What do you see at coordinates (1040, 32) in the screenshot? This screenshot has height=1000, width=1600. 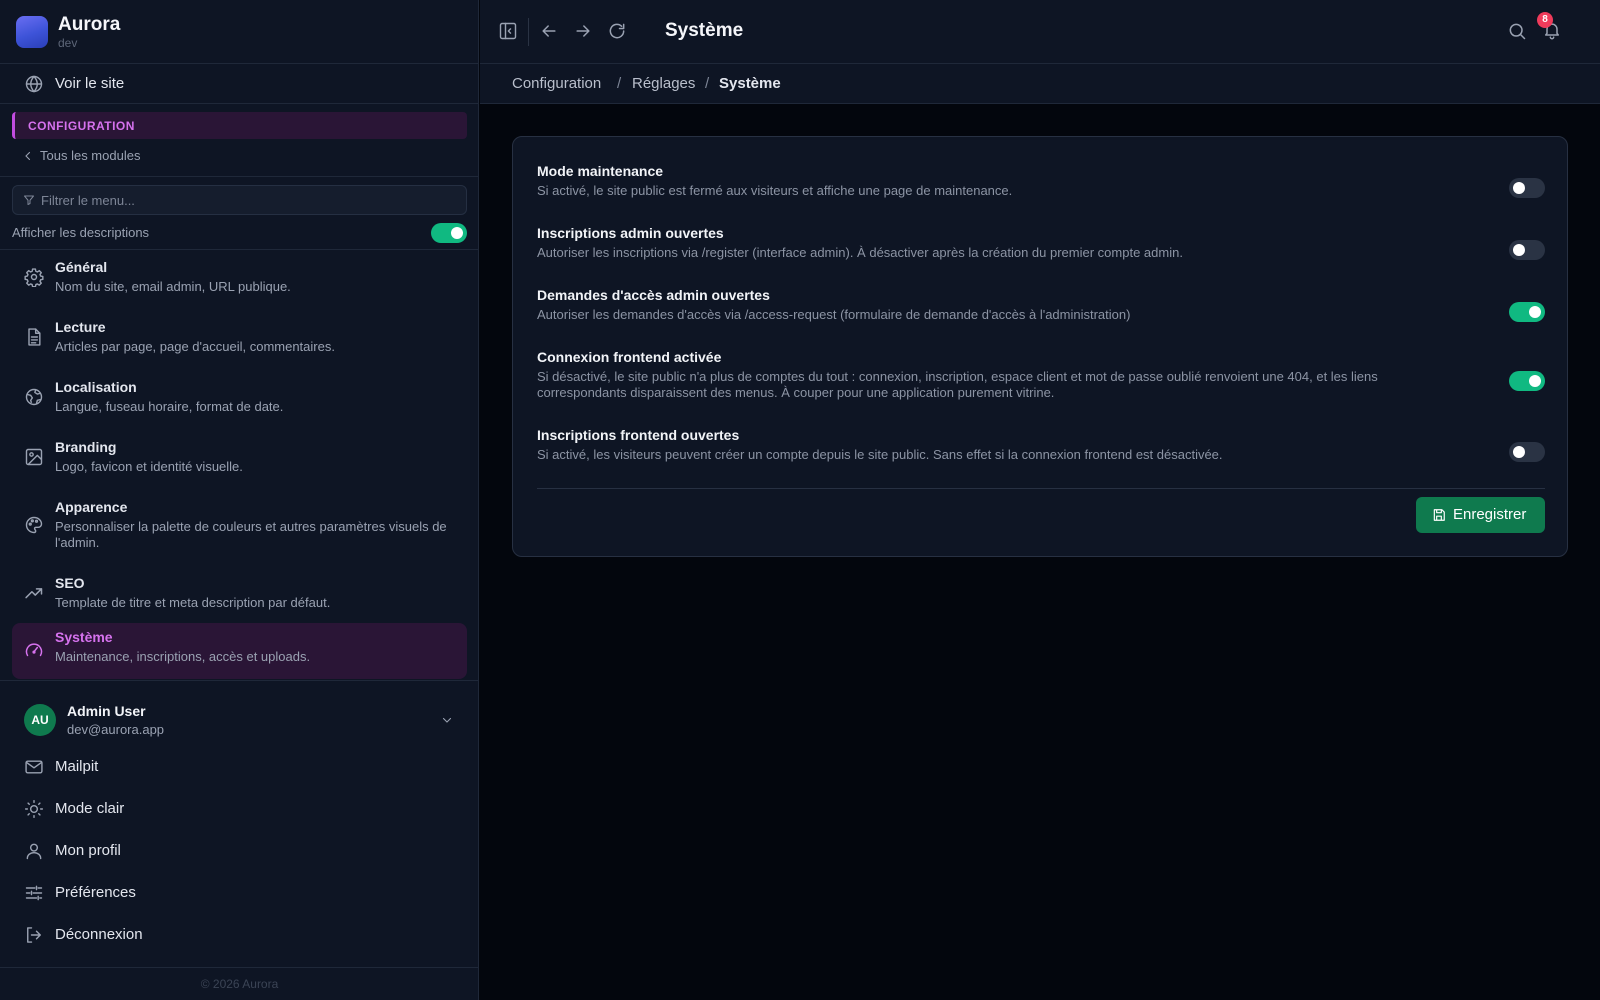 I see `top-bar: Système 8` at bounding box center [1040, 32].